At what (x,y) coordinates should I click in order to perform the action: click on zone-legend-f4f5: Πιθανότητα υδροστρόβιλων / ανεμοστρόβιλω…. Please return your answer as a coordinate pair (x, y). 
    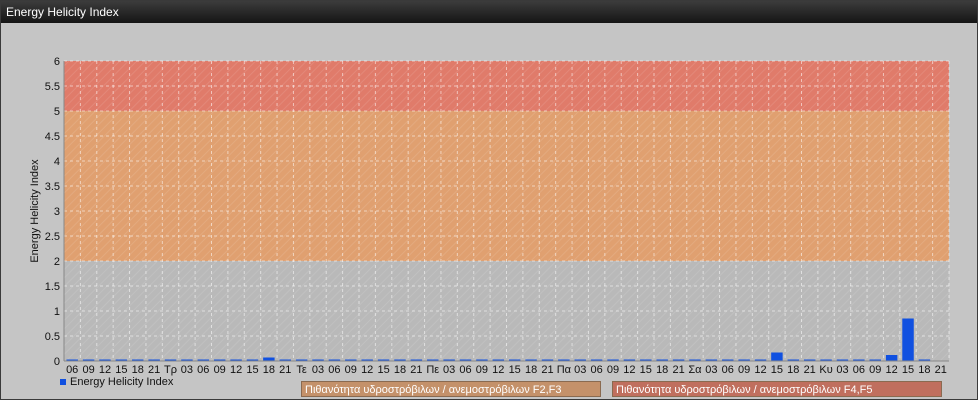
    Looking at the image, I should click on (777, 389).